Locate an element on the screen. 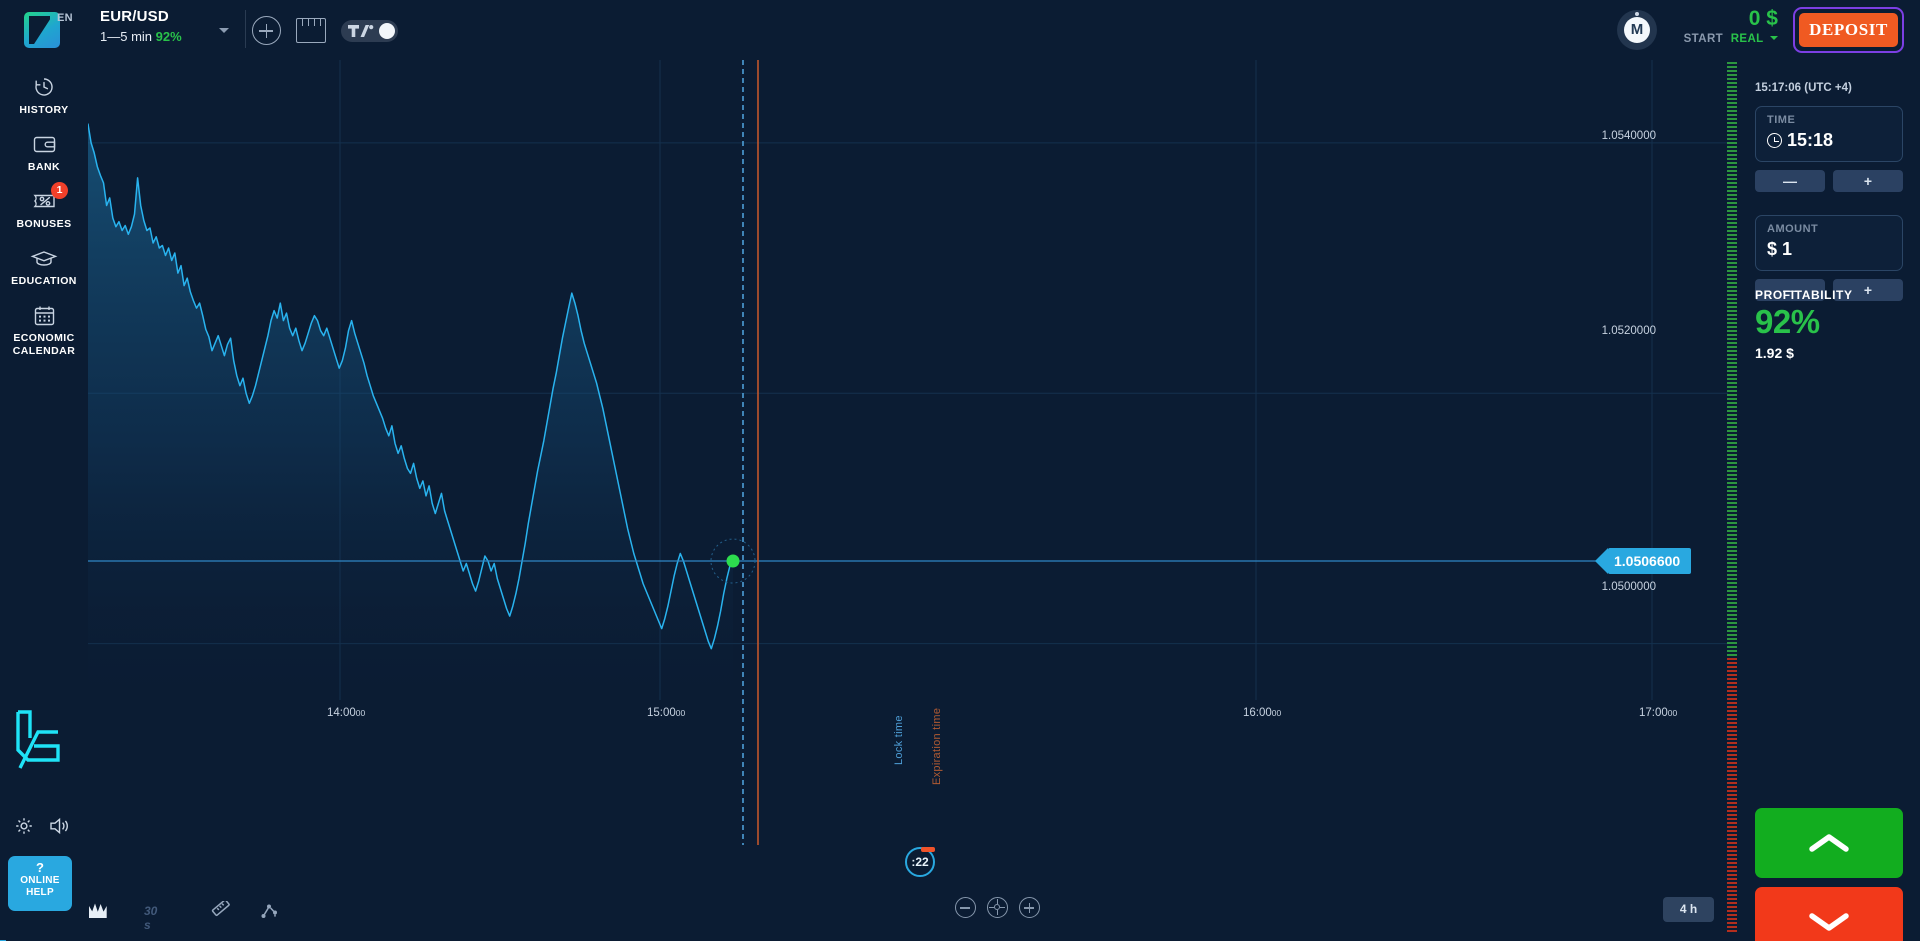 The height and width of the screenshot is (941, 1920). plus-circle-icon is located at coordinates (266, 30).